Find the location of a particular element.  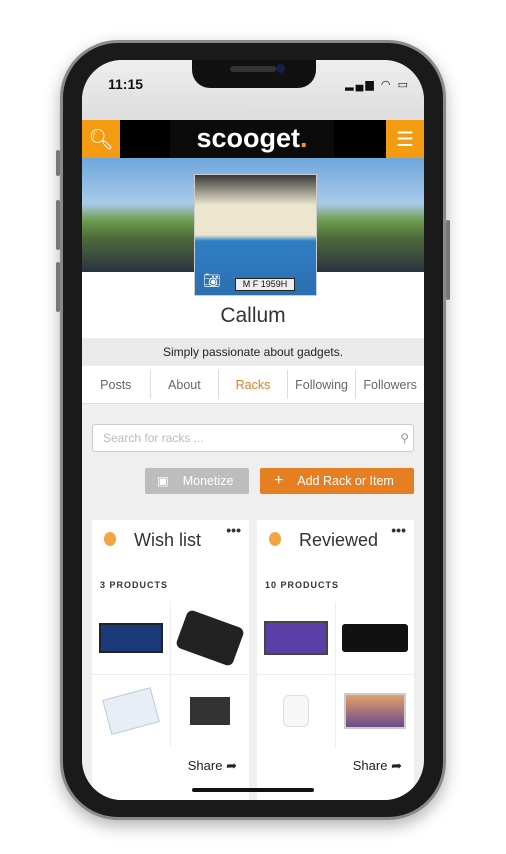

search-button: 🔍︎ is located at coordinates (101, 139).